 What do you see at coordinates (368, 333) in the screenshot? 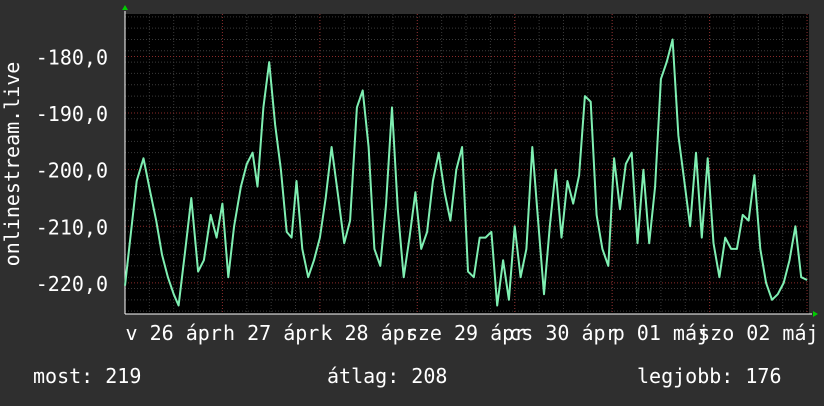
I see `x-tick-label: k 28 ápr` at bounding box center [368, 333].